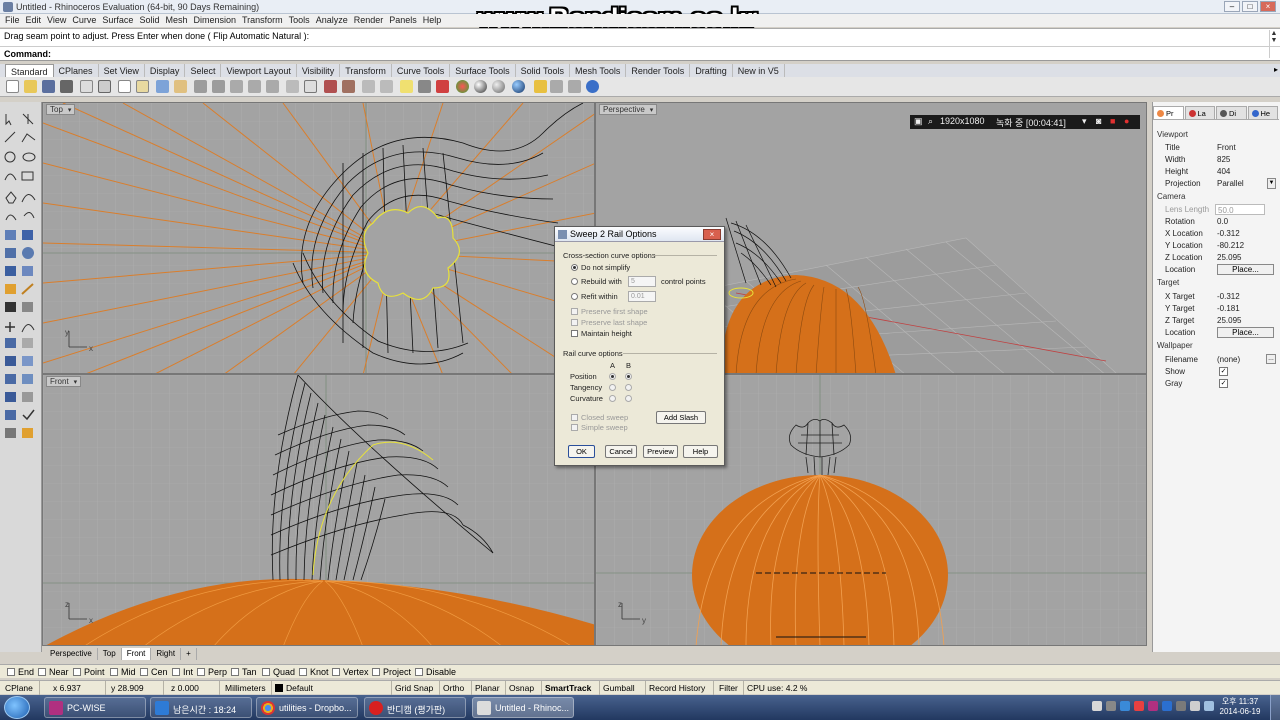 Image resolution: width=1280 pixels, height=720 pixels. Describe the element at coordinates (640, 53) in the screenshot. I see `command-input: Command:` at that location.